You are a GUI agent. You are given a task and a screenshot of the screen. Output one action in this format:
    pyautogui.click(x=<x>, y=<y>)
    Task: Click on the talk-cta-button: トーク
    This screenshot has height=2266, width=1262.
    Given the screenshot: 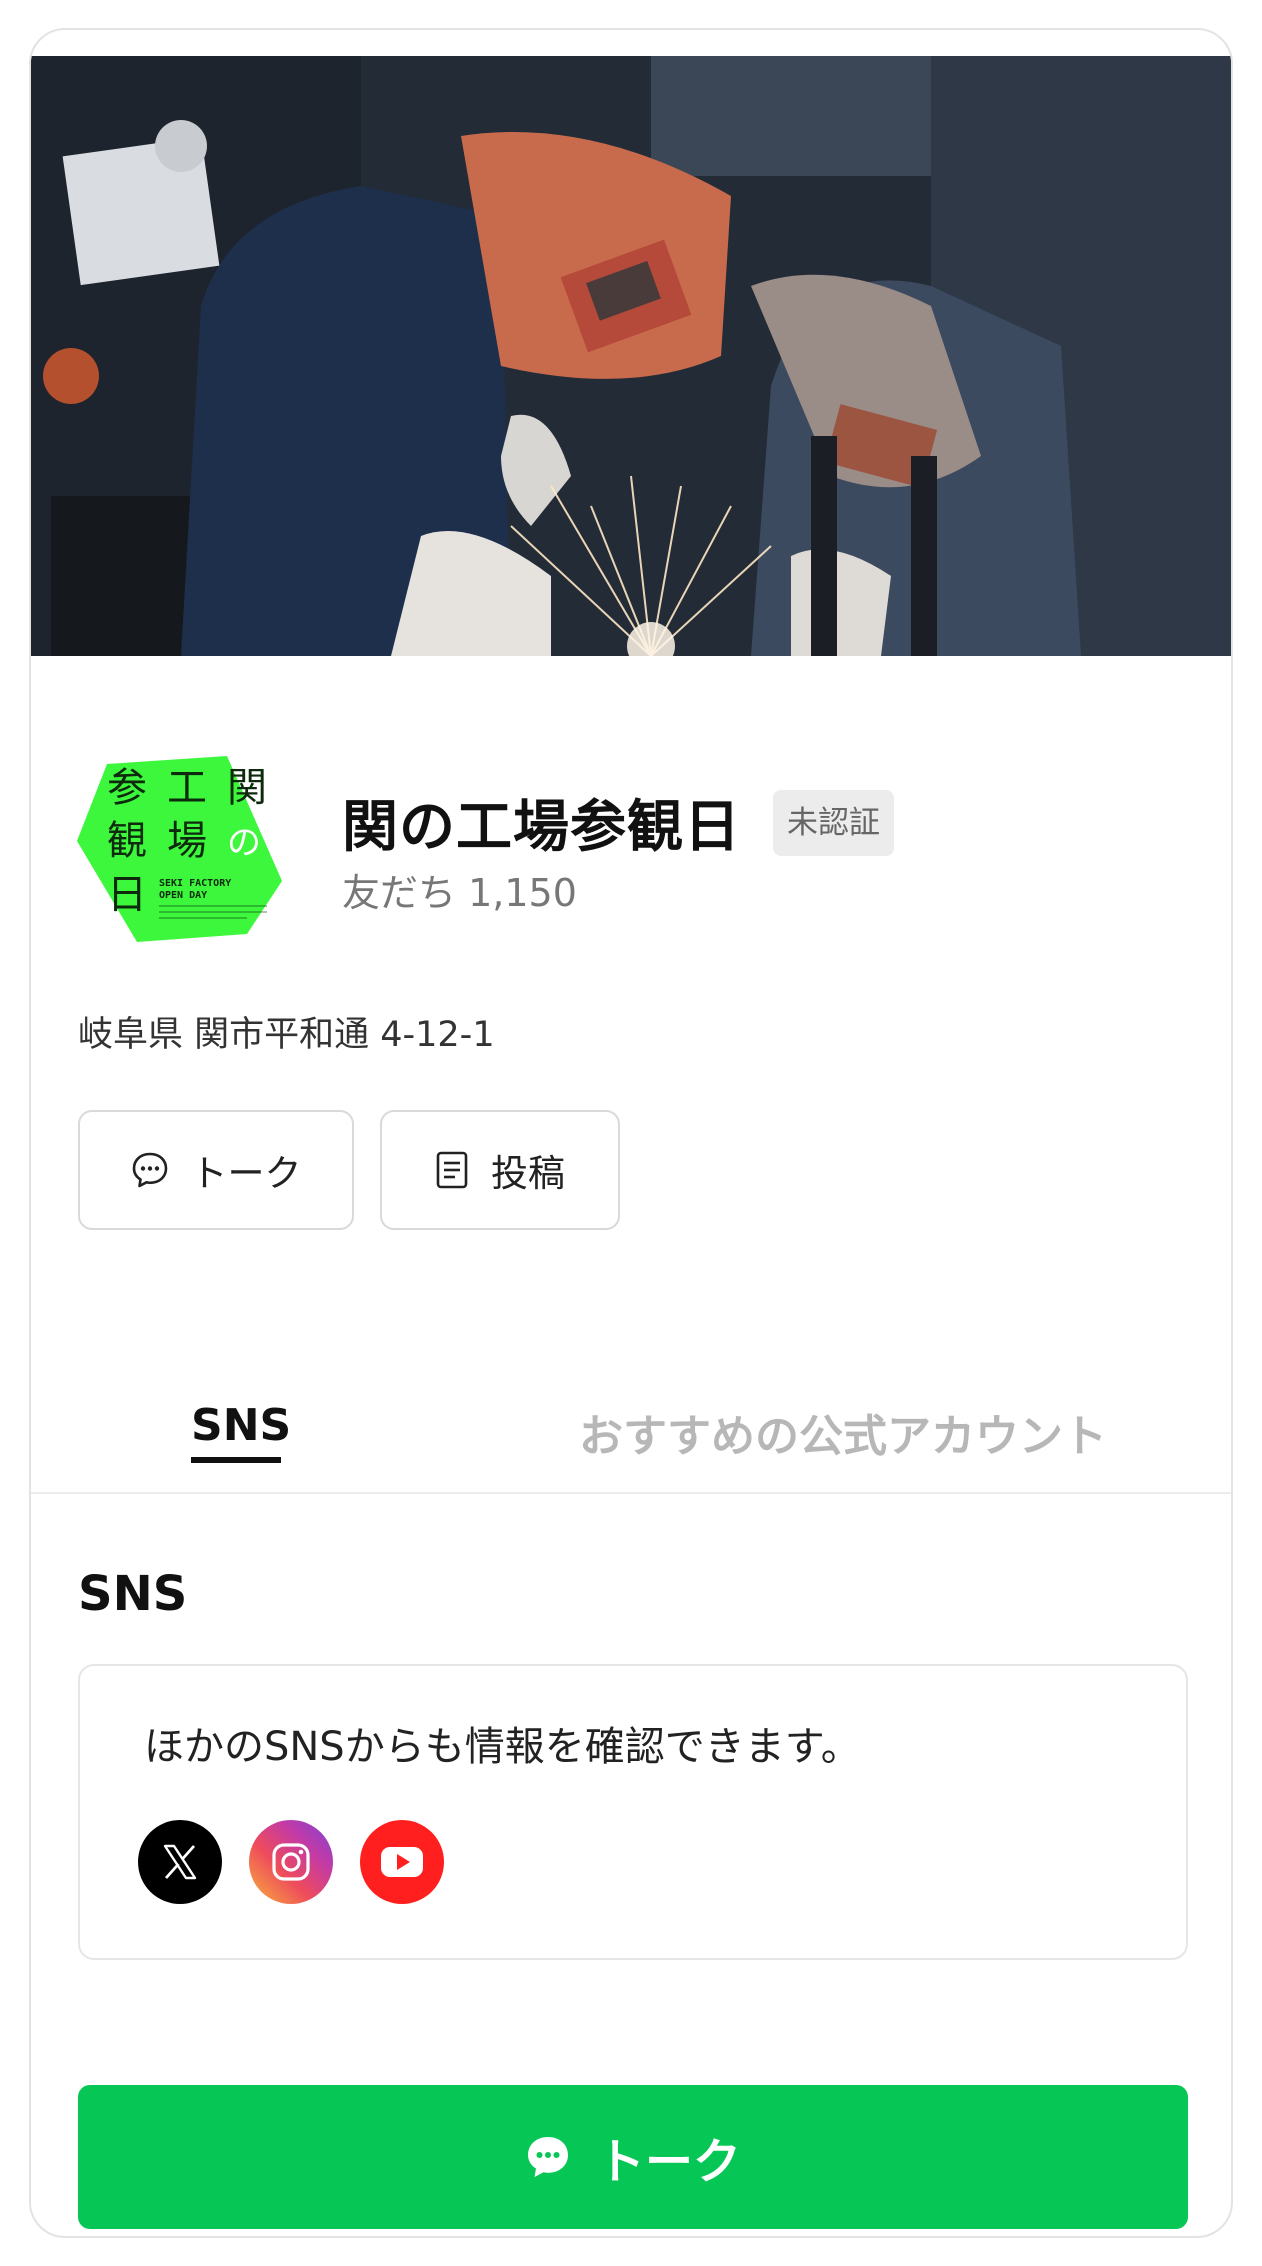 What is the action you would take?
    pyautogui.click(x=633, y=2157)
    